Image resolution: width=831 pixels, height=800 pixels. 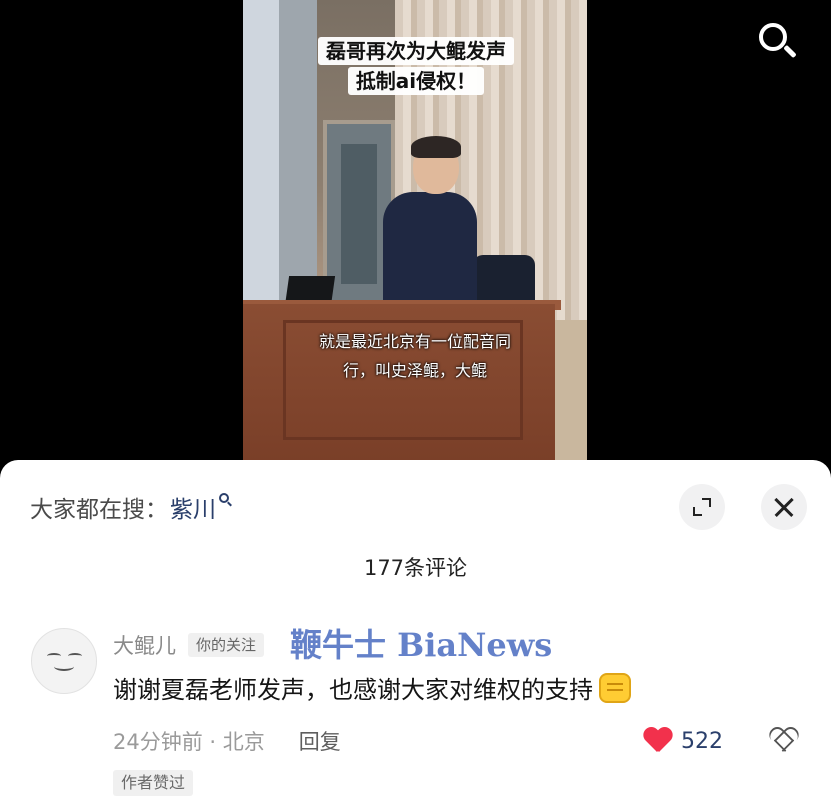 What do you see at coordinates (416, 81) in the screenshot?
I see `video-title-line-2: 抵制ai侵权！` at bounding box center [416, 81].